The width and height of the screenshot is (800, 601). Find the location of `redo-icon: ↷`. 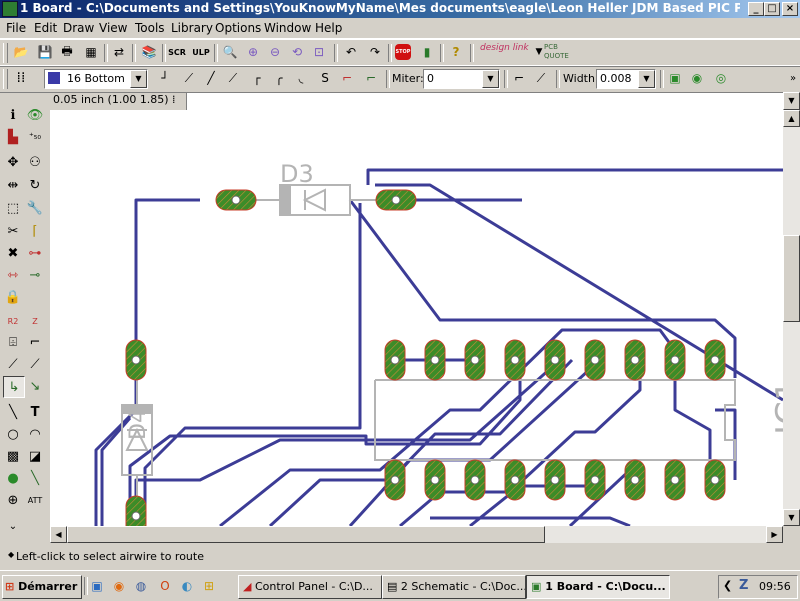

redo-icon: ↷ is located at coordinates (375, 52).